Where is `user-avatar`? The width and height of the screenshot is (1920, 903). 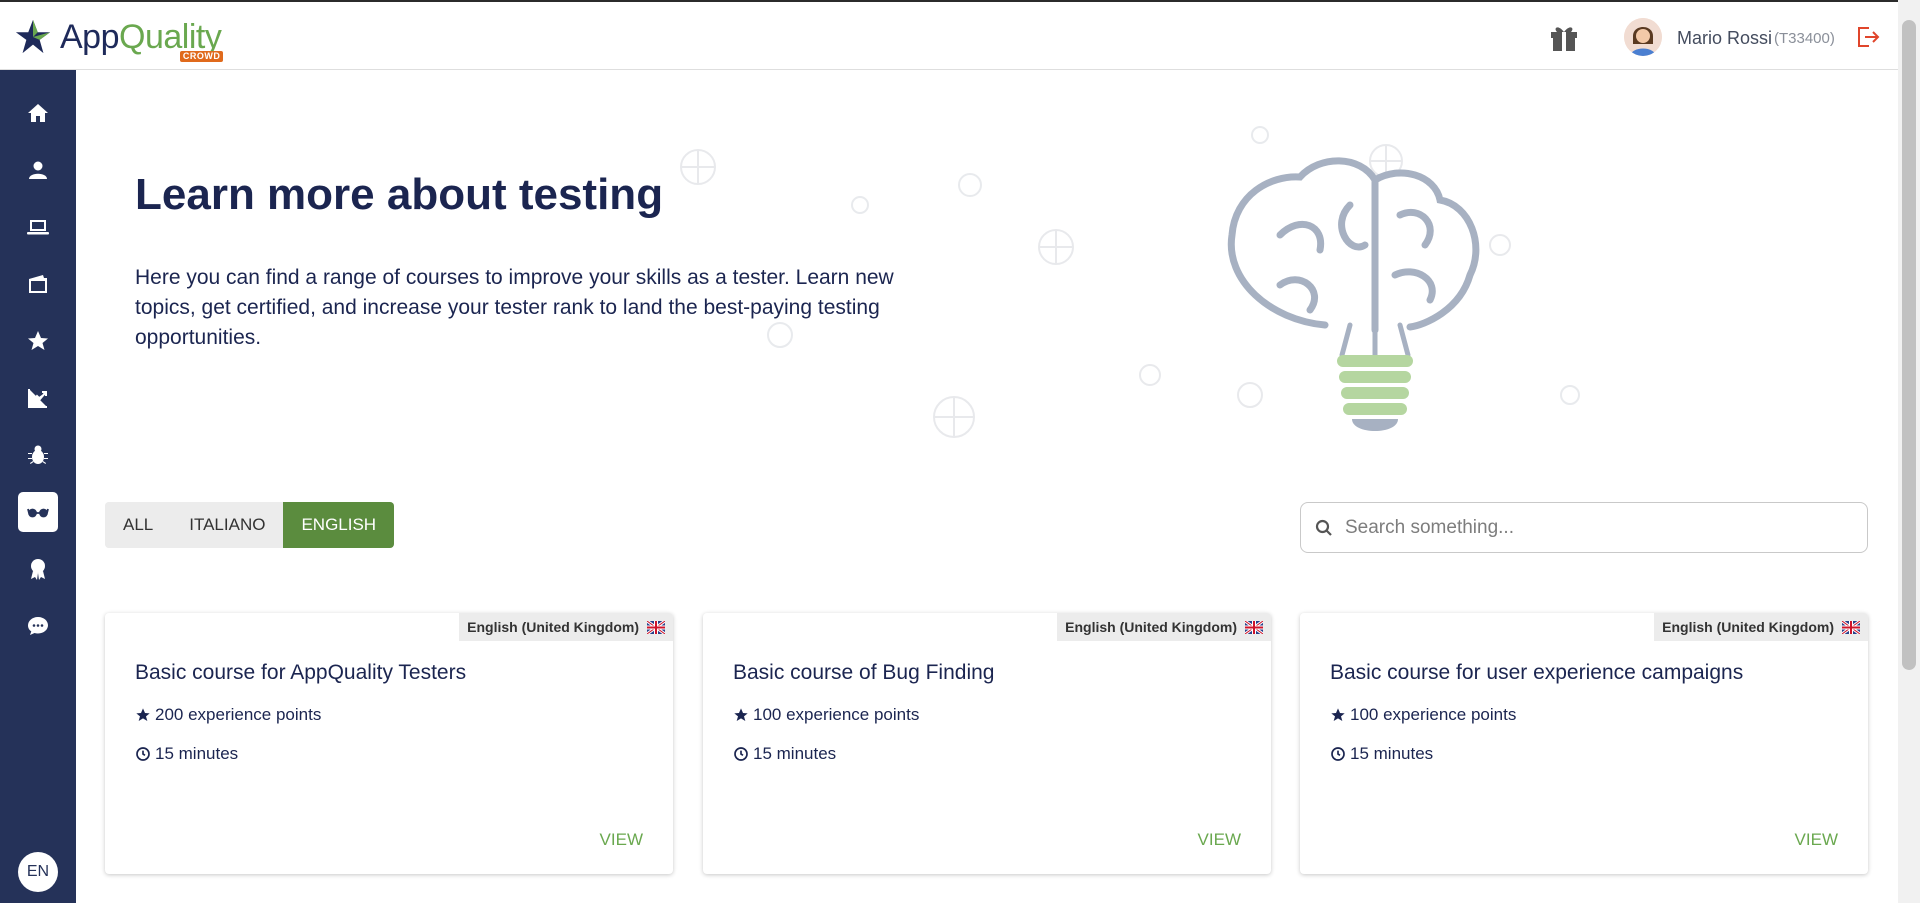
user-avatar is located at coordinates (1643, 37).